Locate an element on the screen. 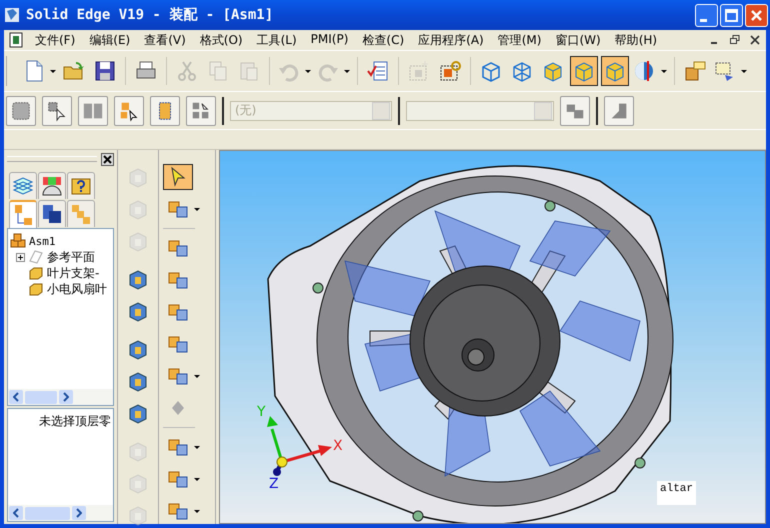  parts-stack-icon is located at coordinates (52, 214).